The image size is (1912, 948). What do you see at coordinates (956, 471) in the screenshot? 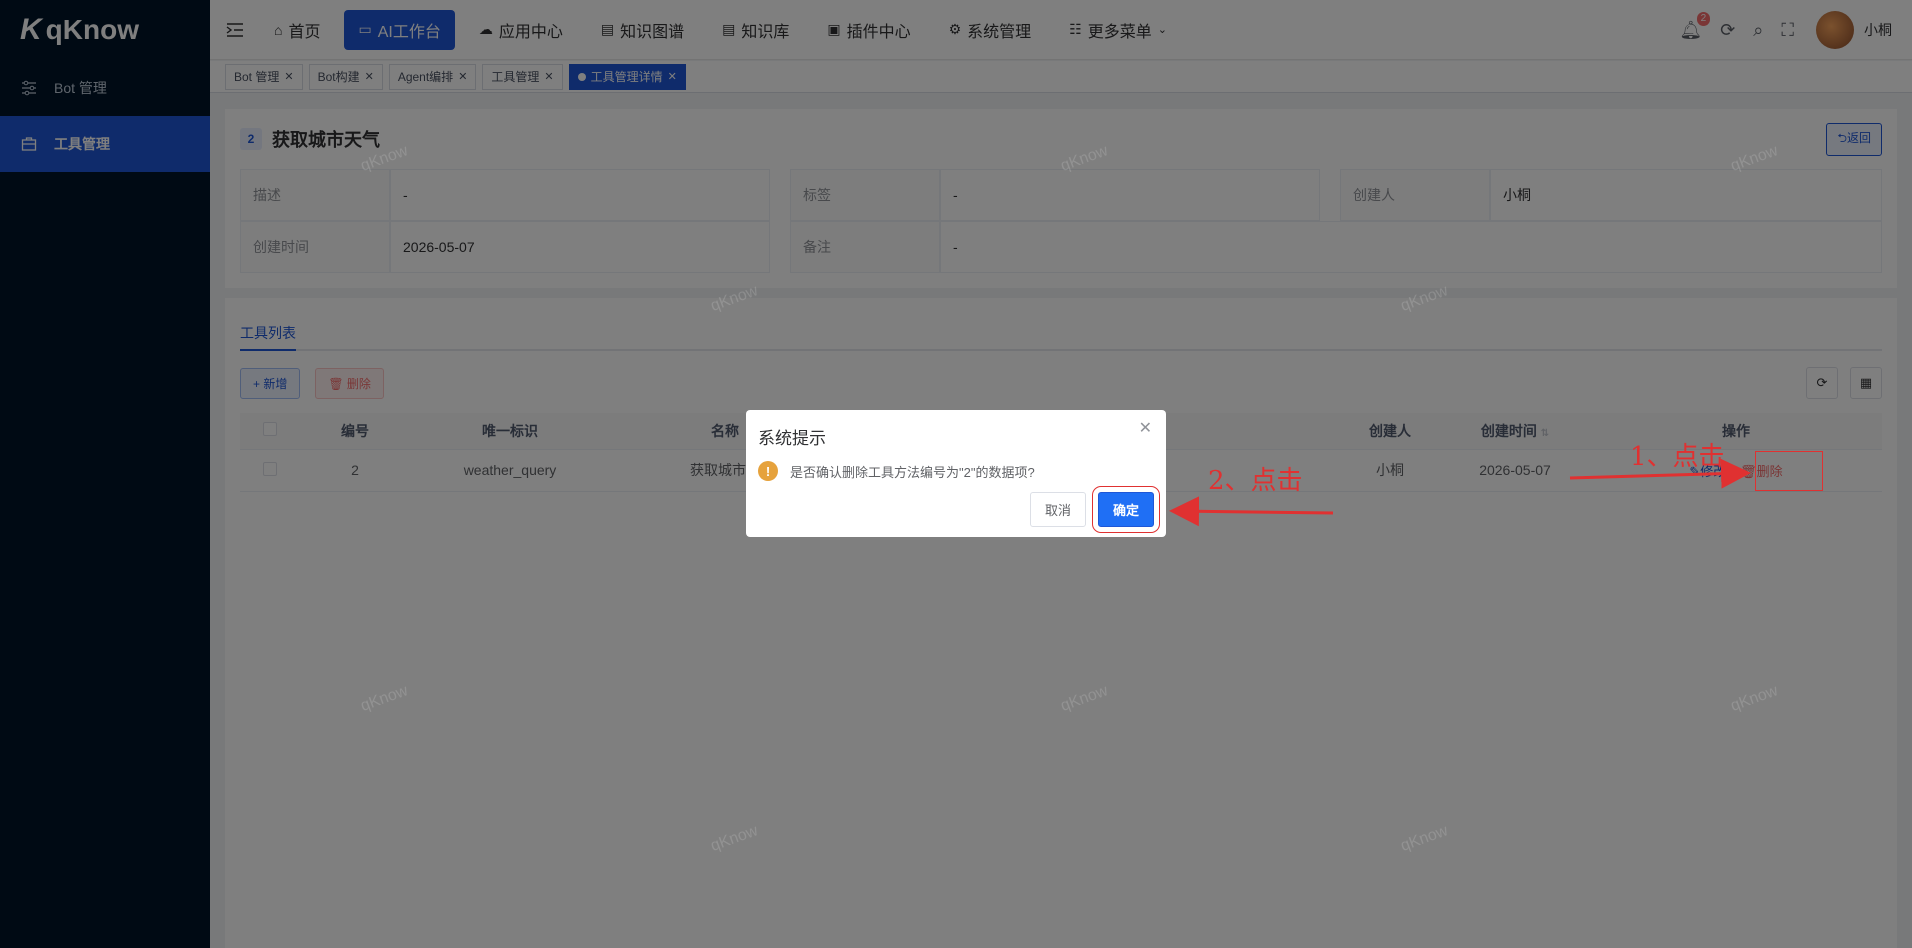
I see `dialog-message: ! 是否确认删除工具方法编号为"2"的数据项?` at bounding box center [956, 471].